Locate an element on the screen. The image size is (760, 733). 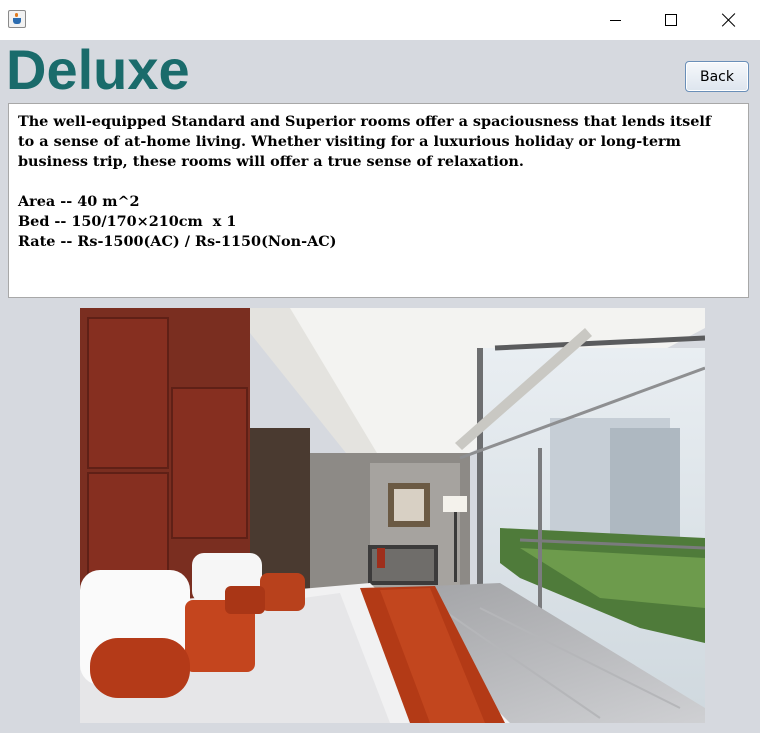
back-button: Back is located at coordinates (717, 76).